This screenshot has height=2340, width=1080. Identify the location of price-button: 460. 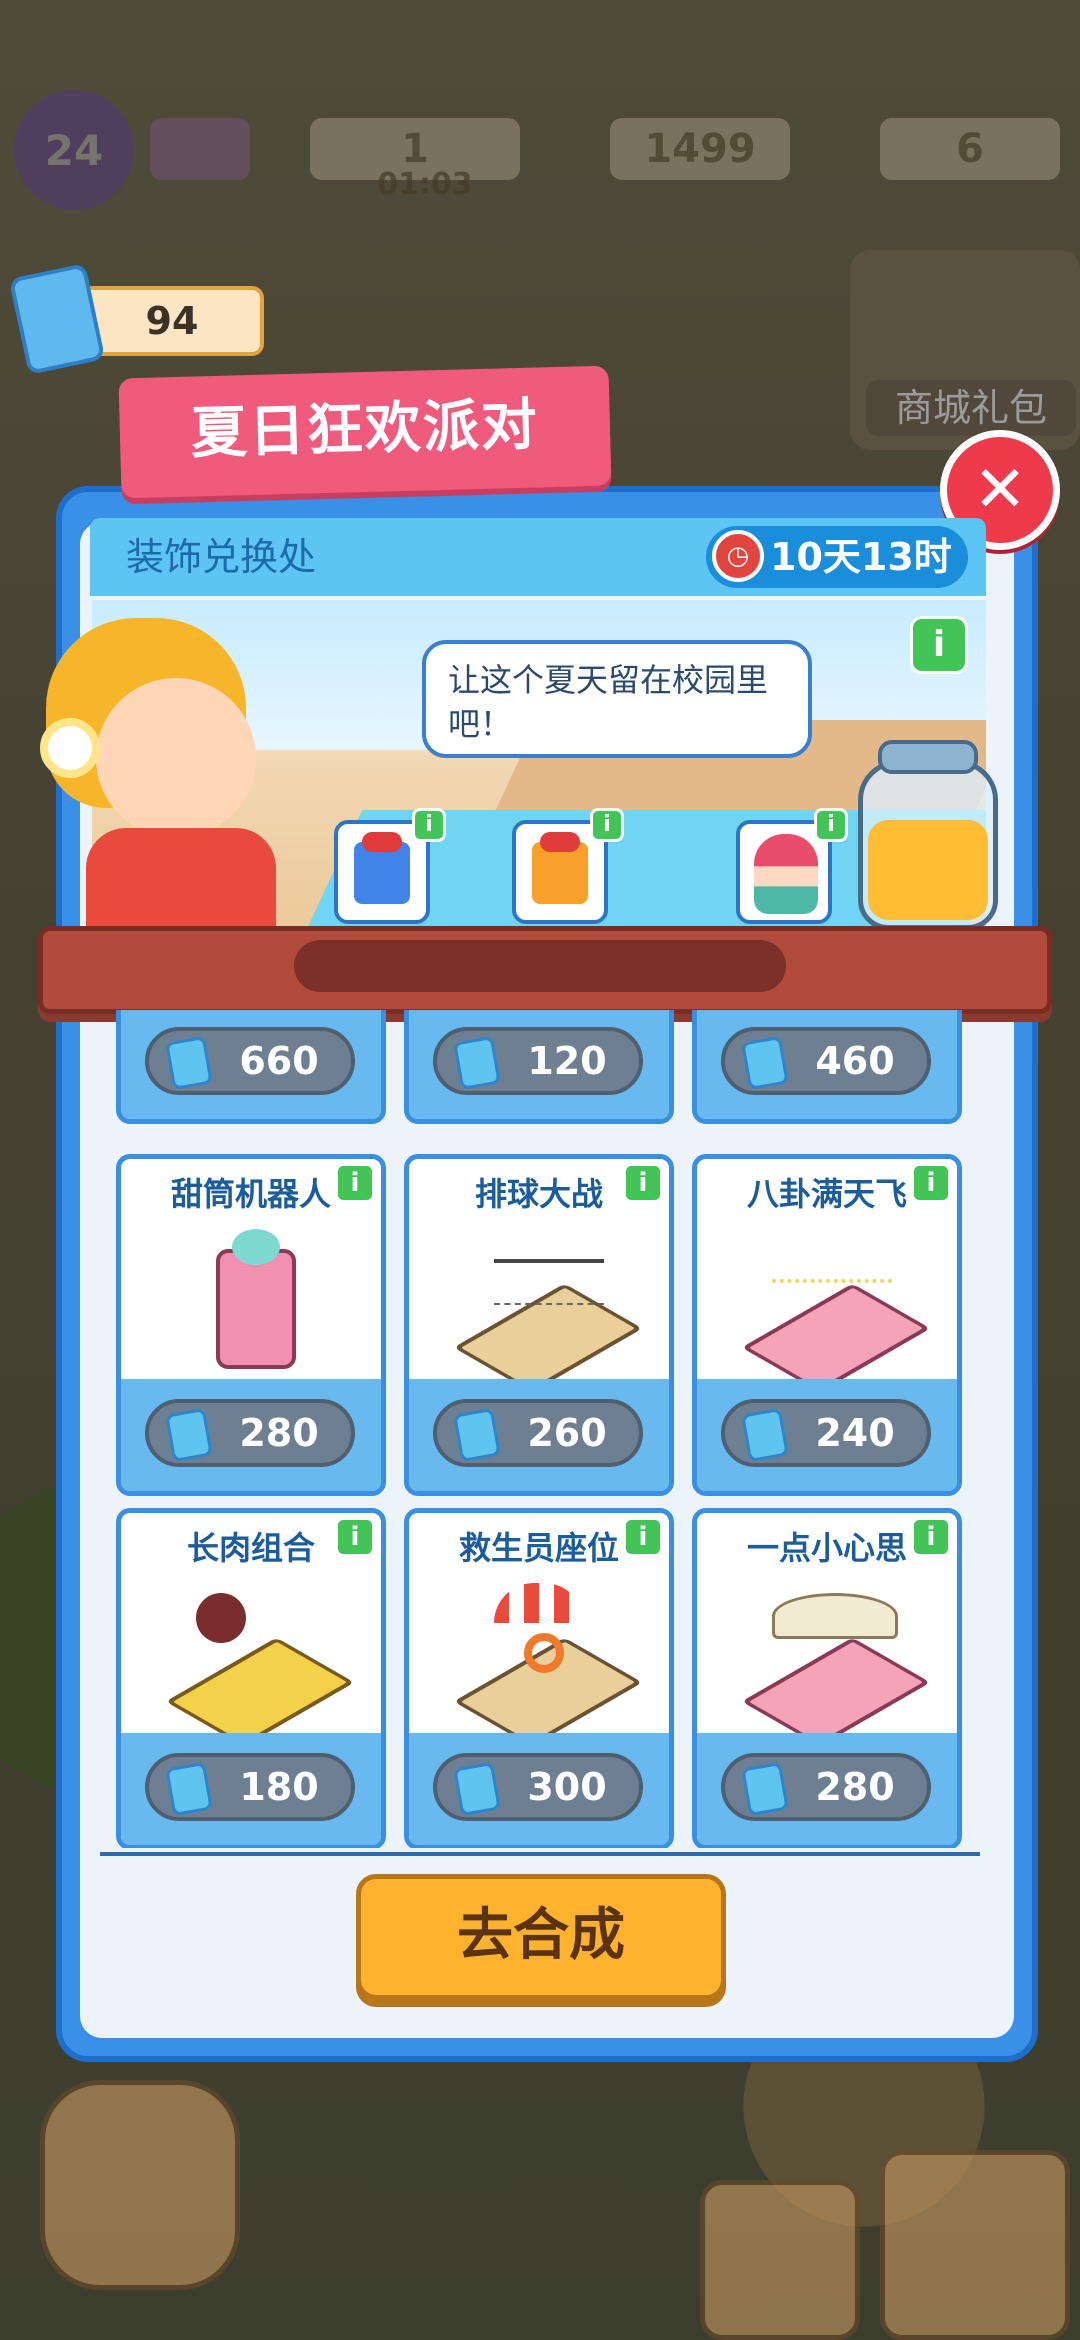
(826, 1061).